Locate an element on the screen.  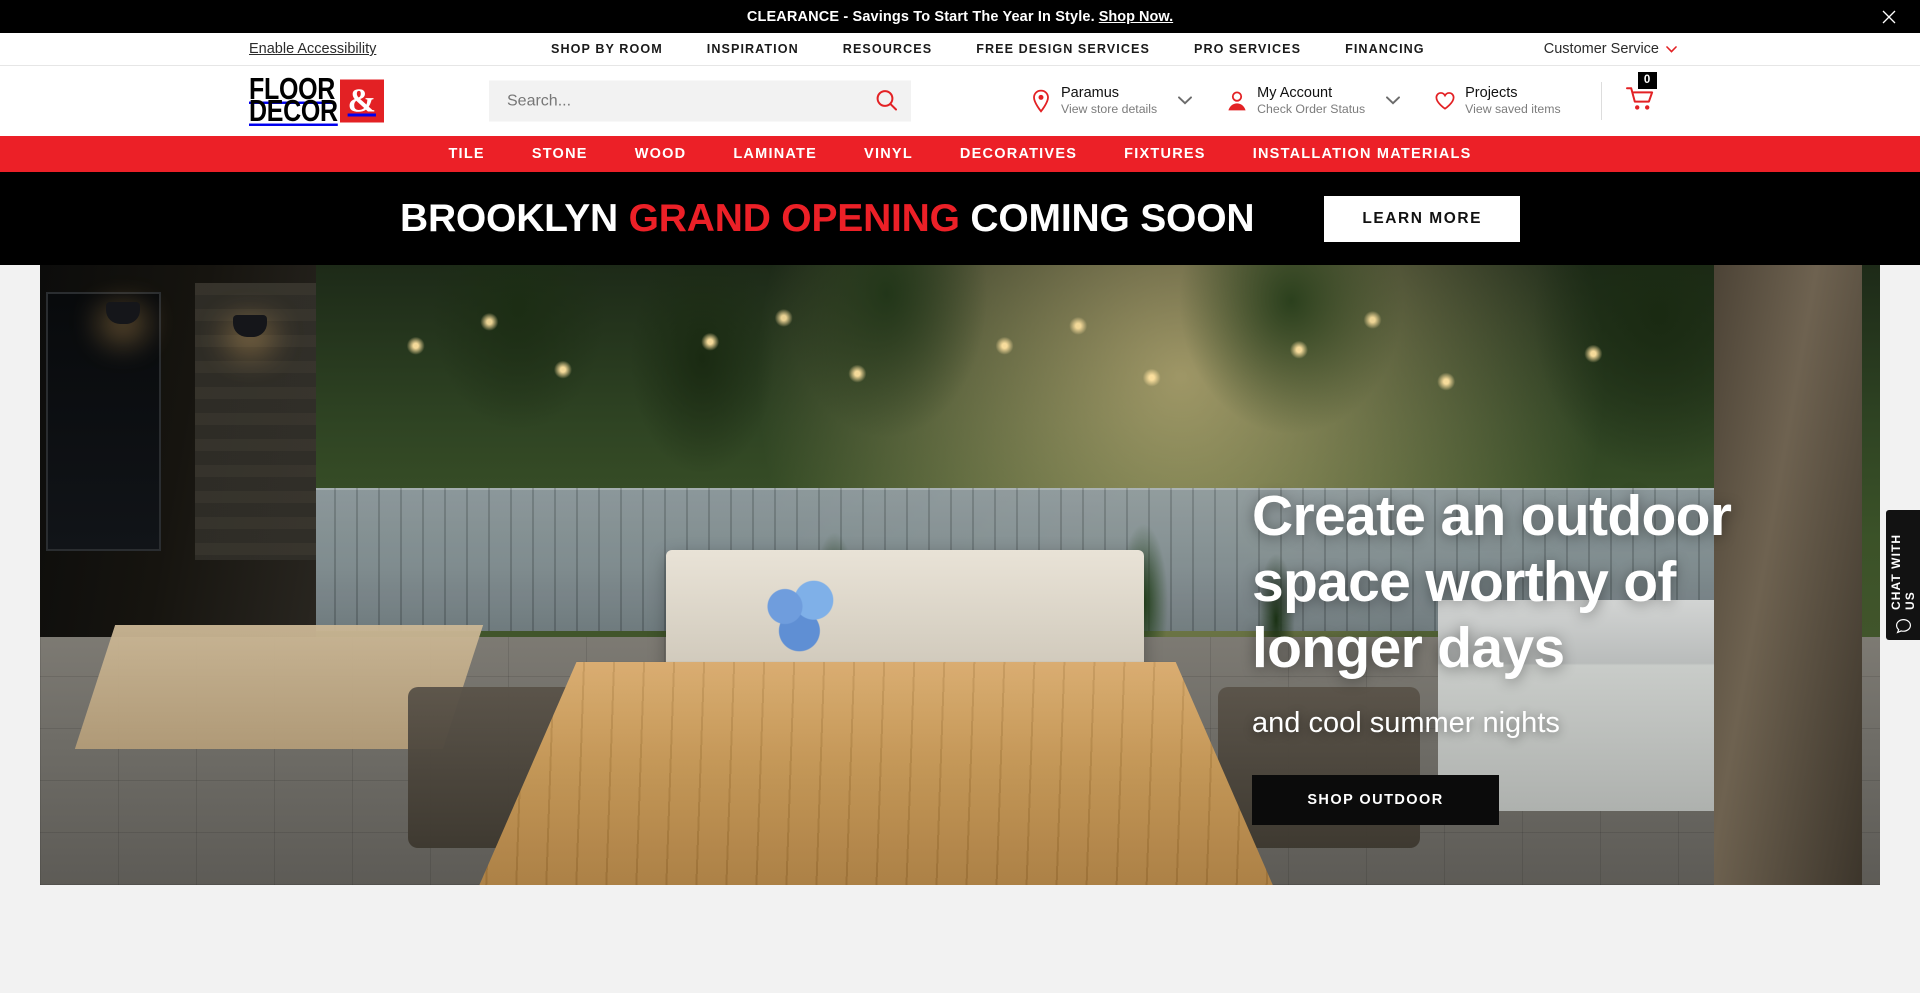
cart-count-badge: 0 is located at coordinates (1647, 80).